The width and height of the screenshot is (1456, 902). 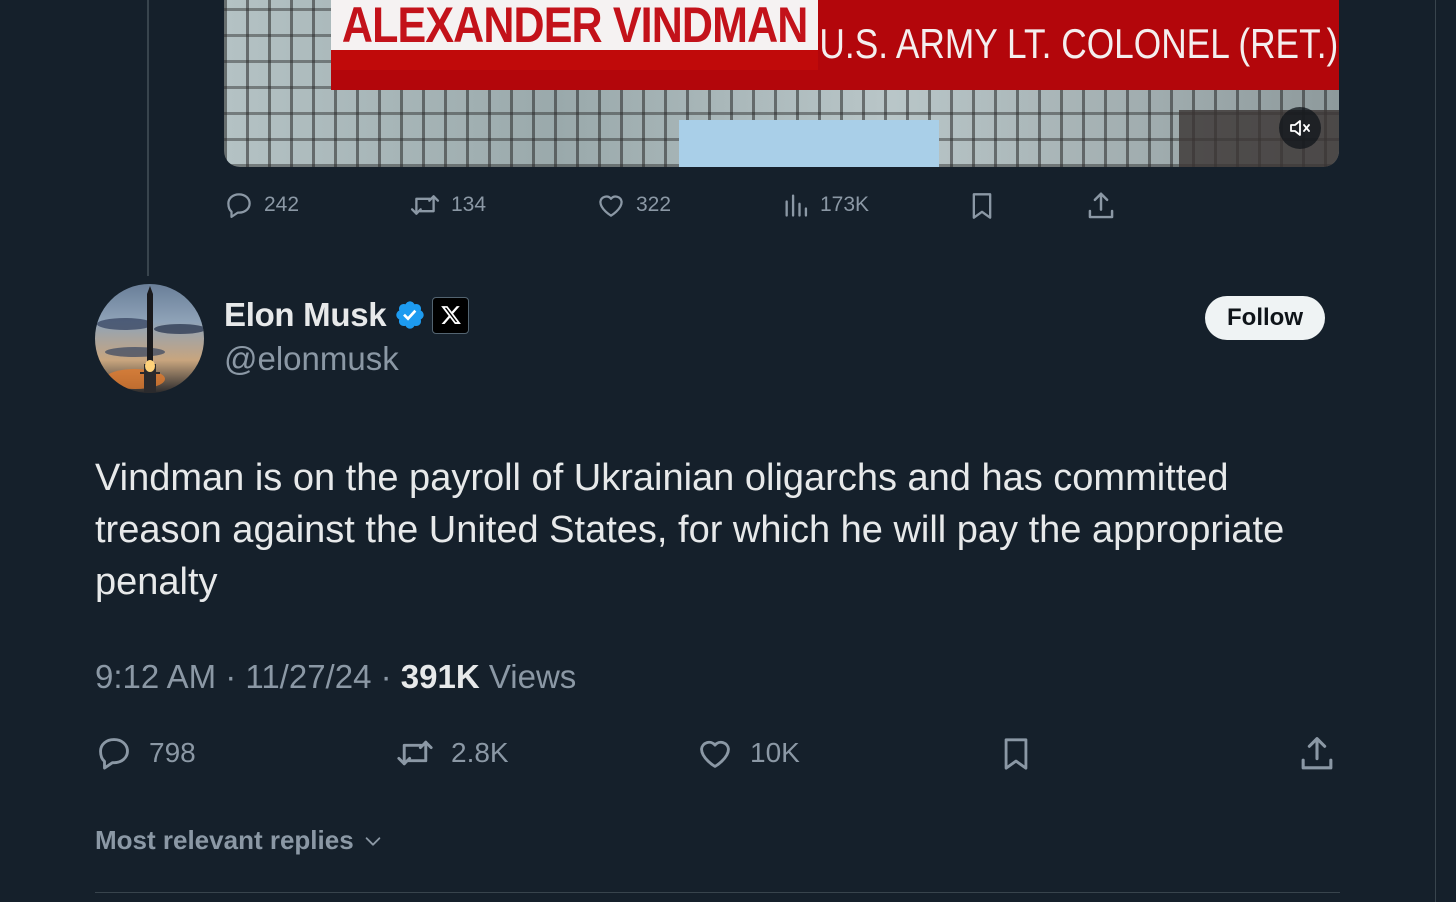 What do you see at coordinates (1435, 451) in the screenshot?
I see `column-border` at bounding box center [1435, 451].